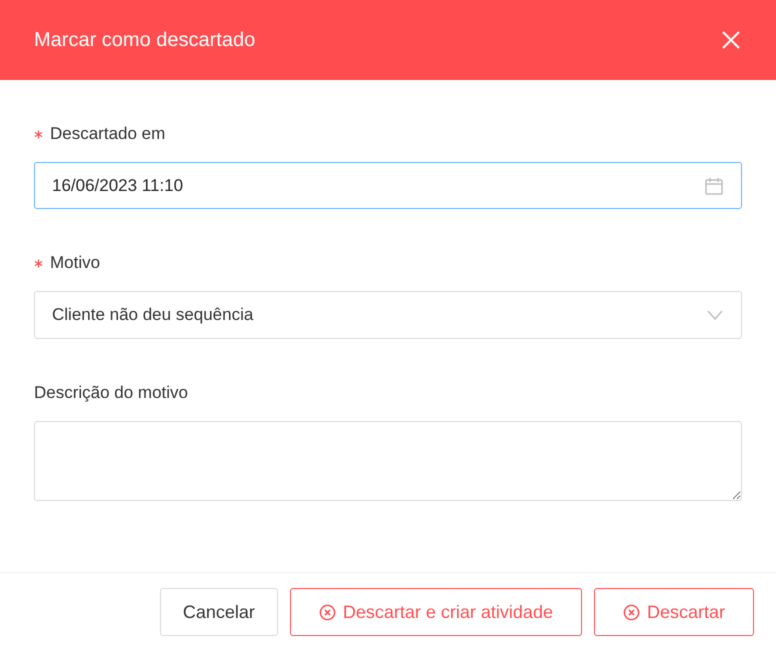  I want to click on chevron-down-icon, so click(715, 315).